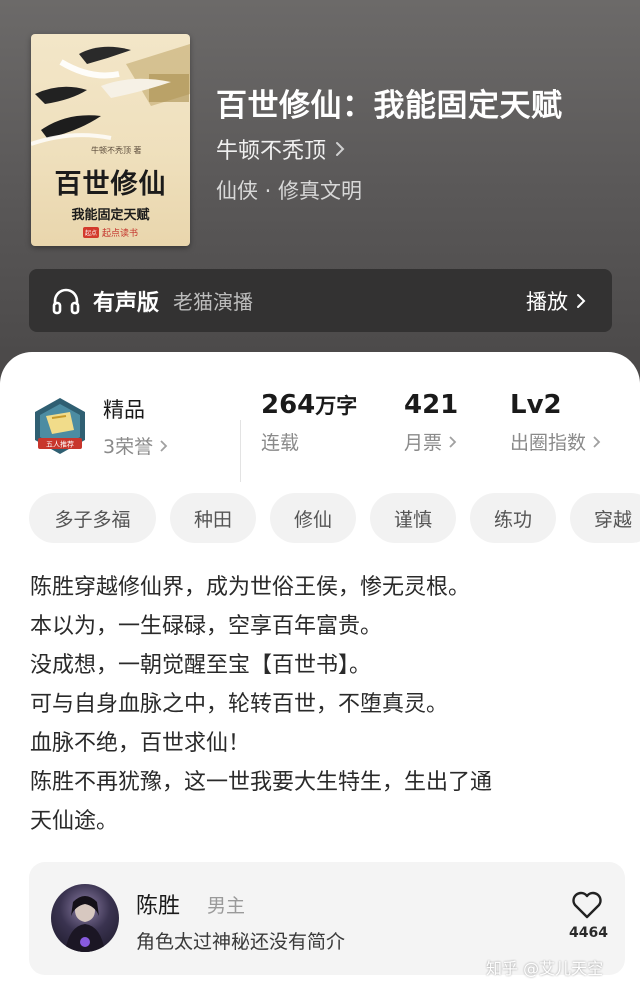 The height and width of the screenshot is (988, 640). I want to click on book-title: 百世修仙：我能固定天赋, so click(389, 106).